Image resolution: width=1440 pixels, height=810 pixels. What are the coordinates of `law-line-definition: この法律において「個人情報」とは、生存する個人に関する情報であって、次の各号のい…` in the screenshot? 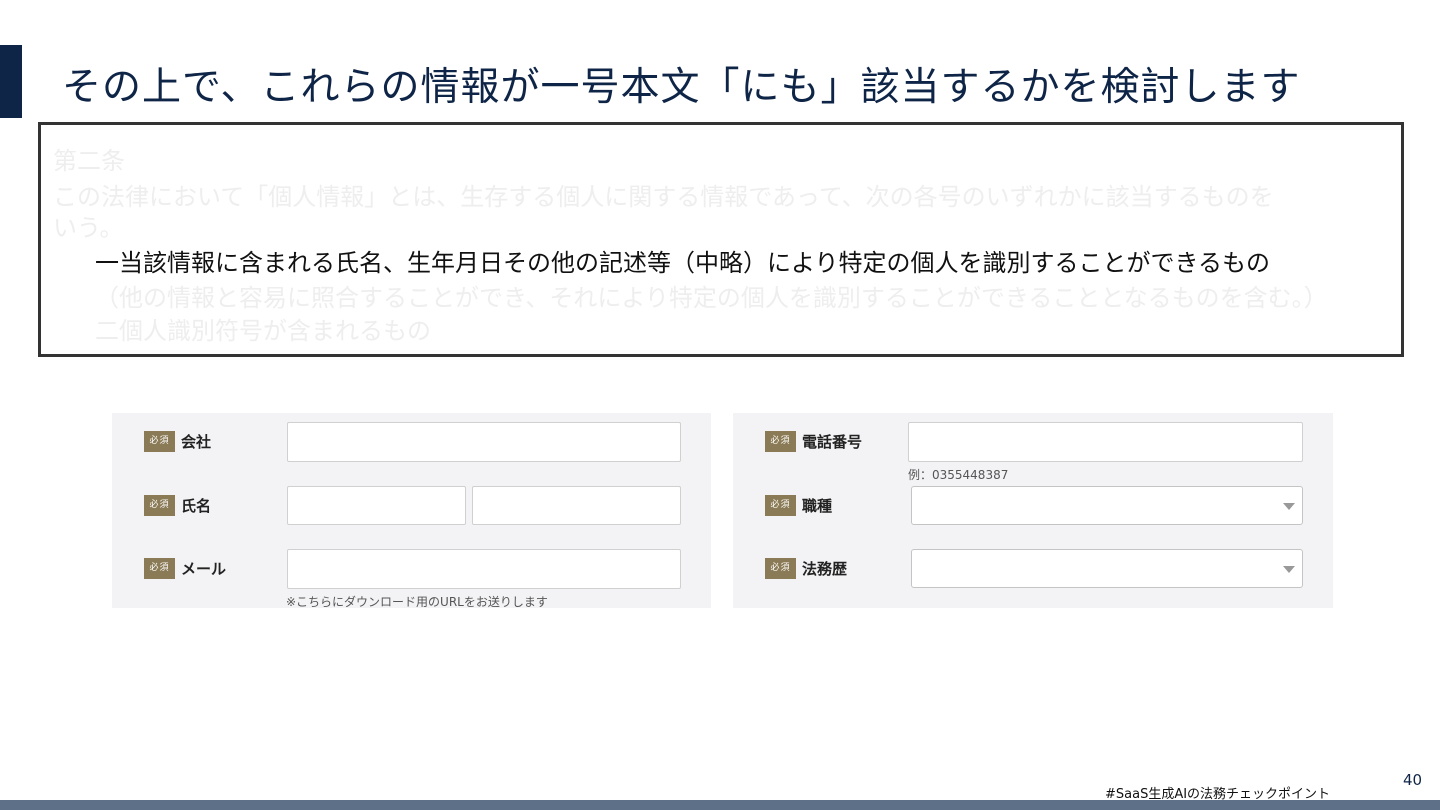 It's located at (663, 197).